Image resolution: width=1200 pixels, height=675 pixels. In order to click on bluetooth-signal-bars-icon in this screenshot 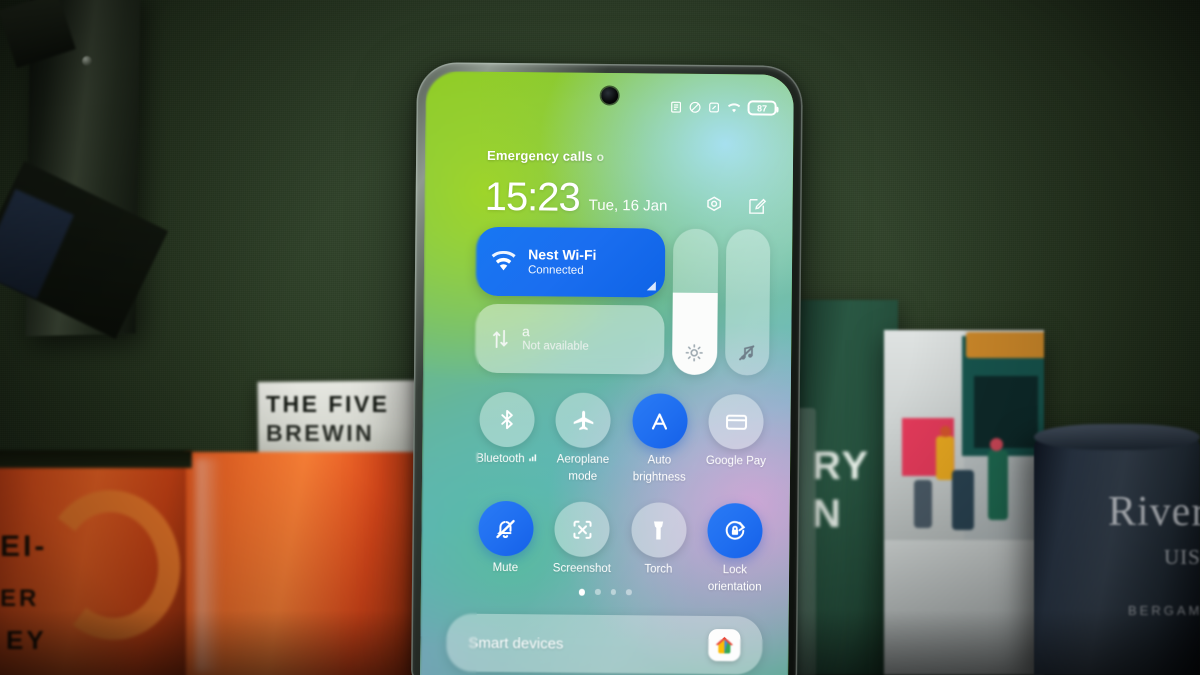, I will do `click(532, 460)`.